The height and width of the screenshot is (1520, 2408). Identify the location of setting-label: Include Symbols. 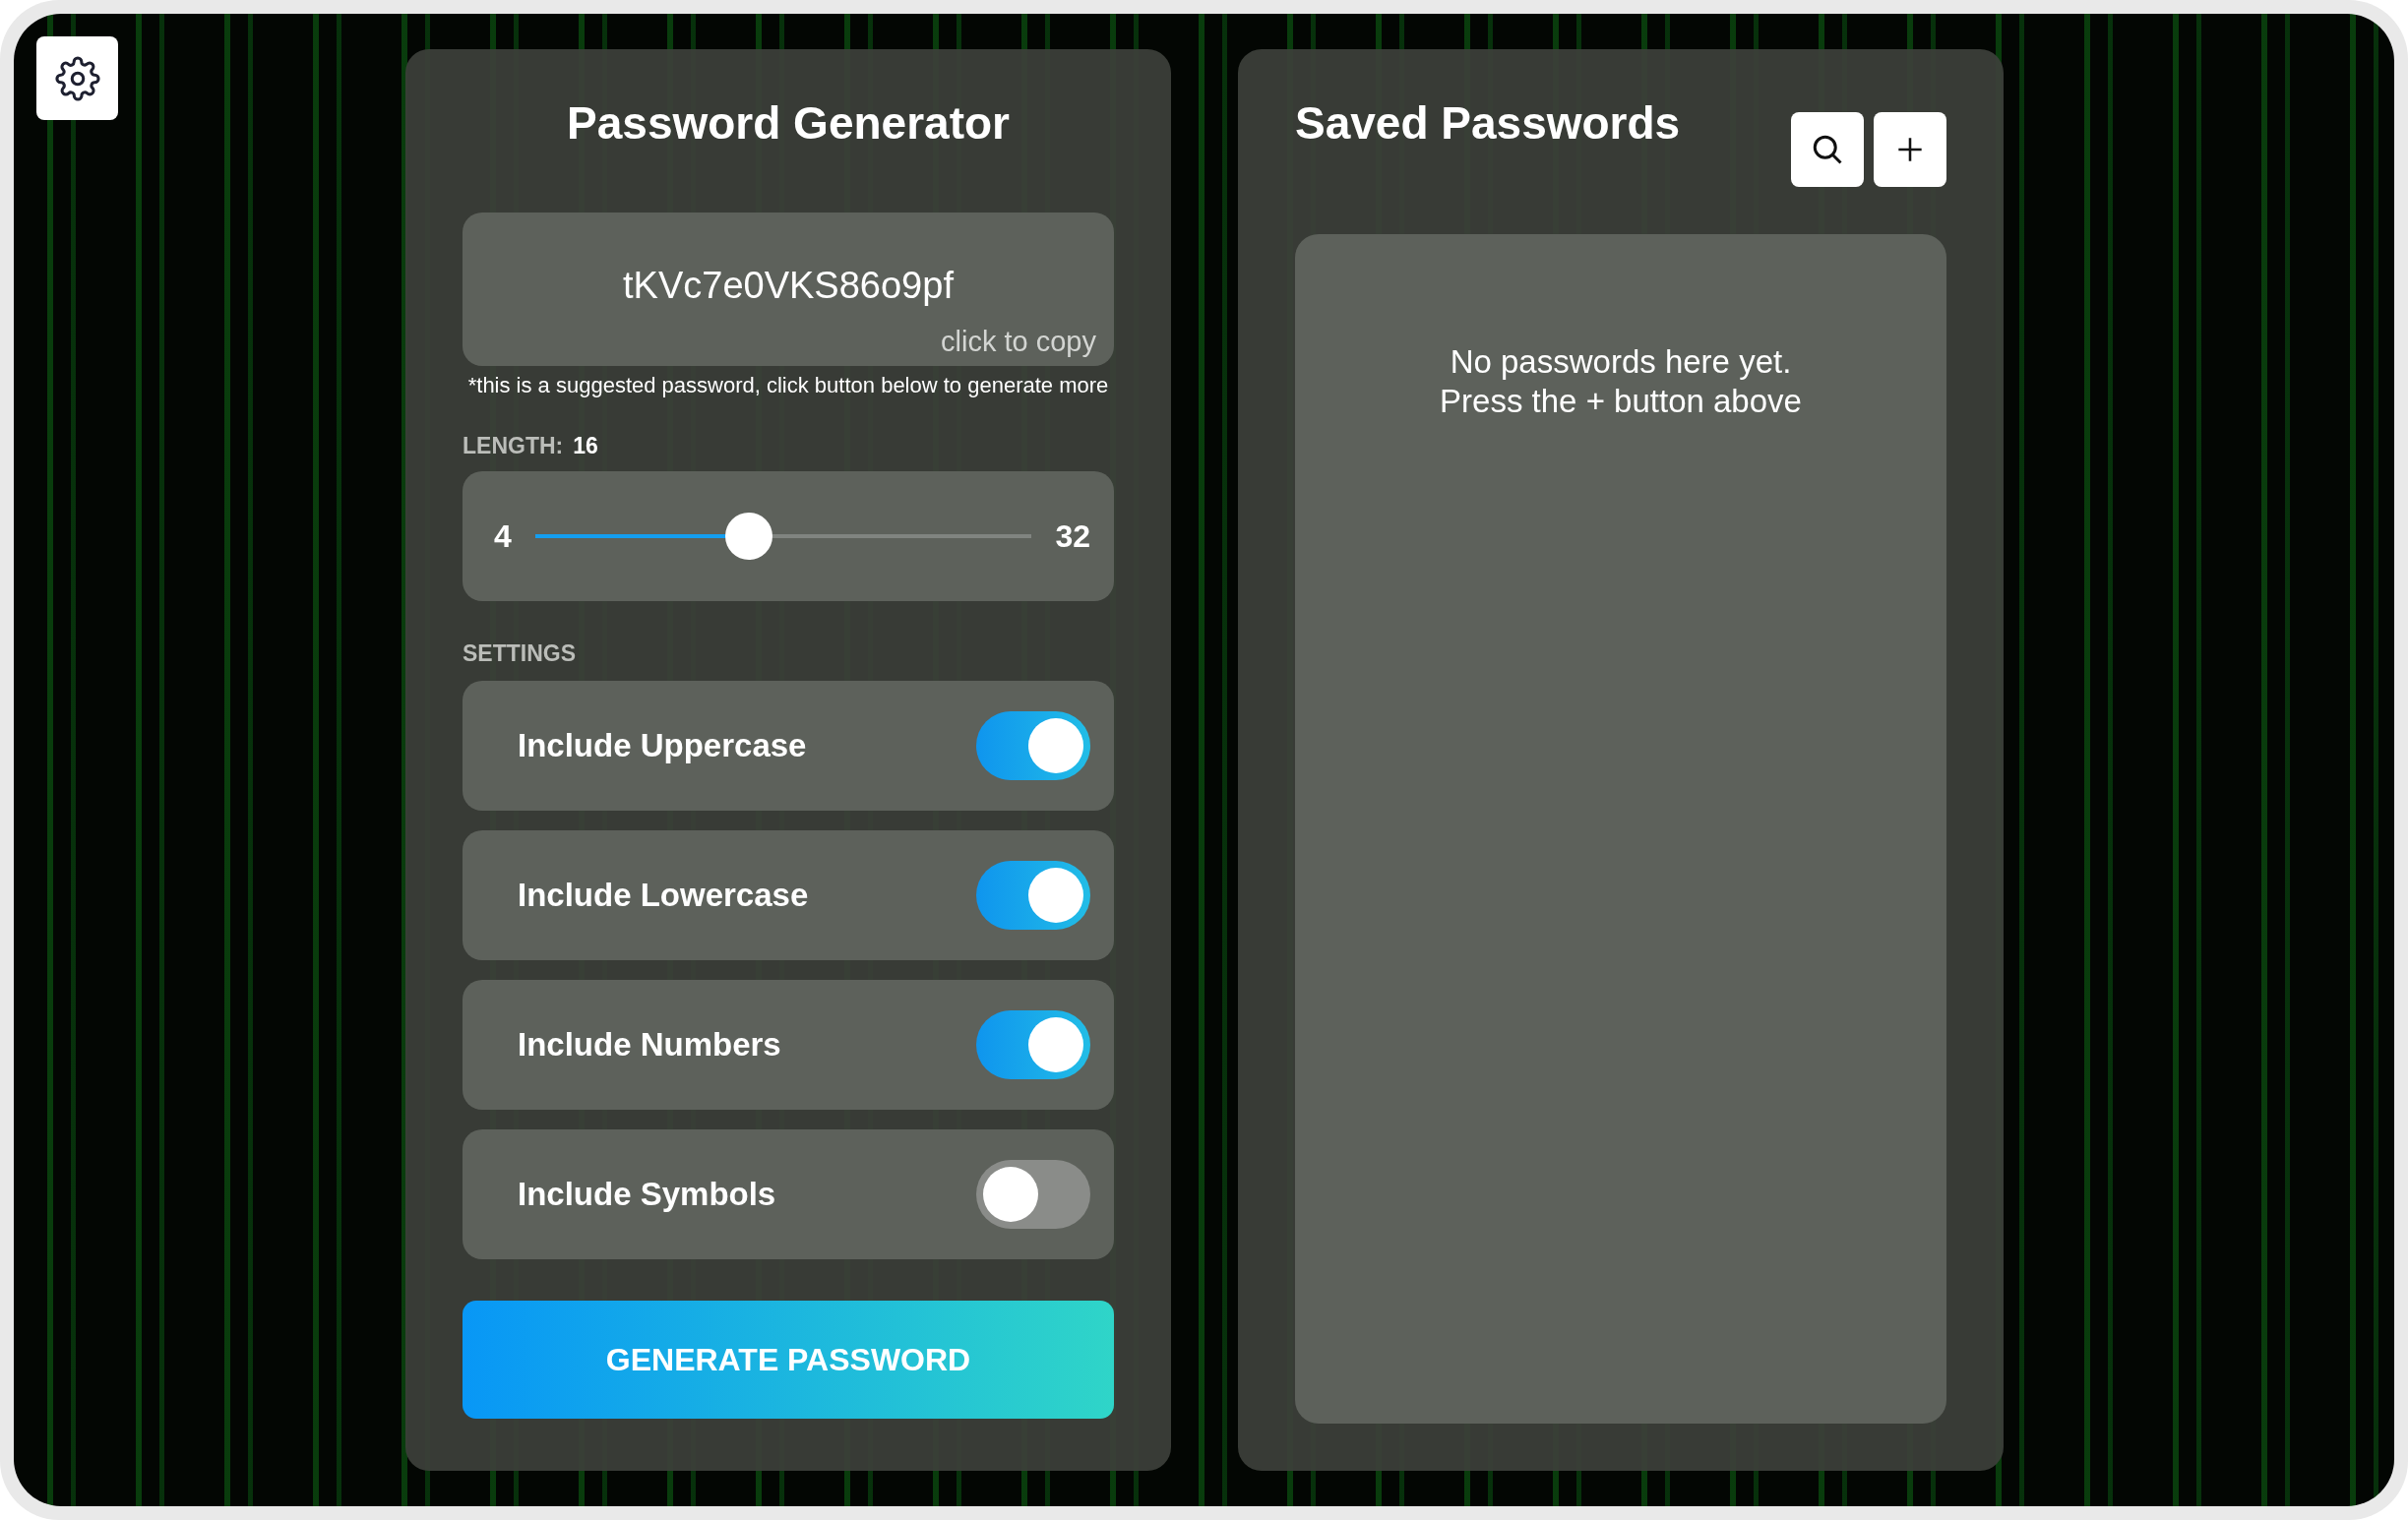
(647, 1194).